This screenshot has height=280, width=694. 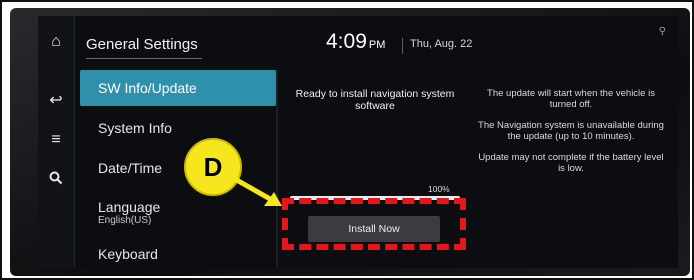 What do you see at coordinates (56, 42) in the screenshot?
I see `home-icon: ⌂` at bounding box center [56, 42].